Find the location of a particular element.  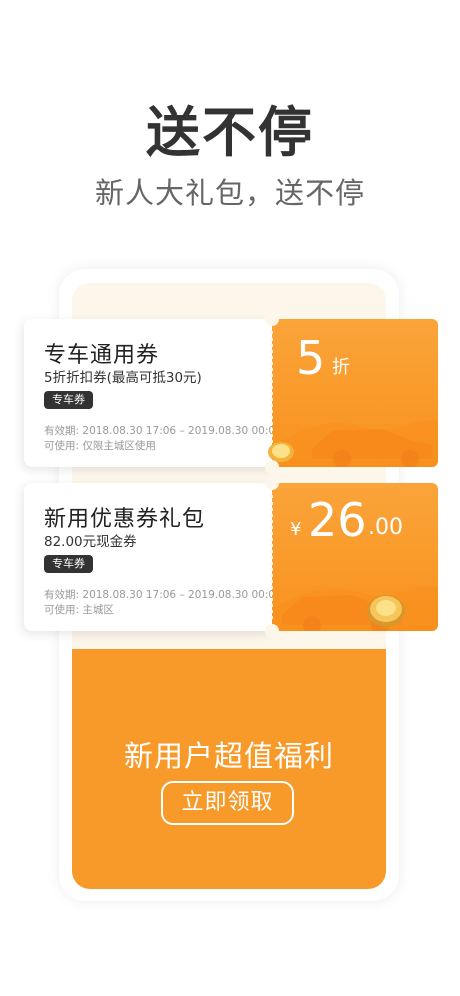

coupon-value-panel: ¥ 26 .00 is located at coordinates (355, 557).